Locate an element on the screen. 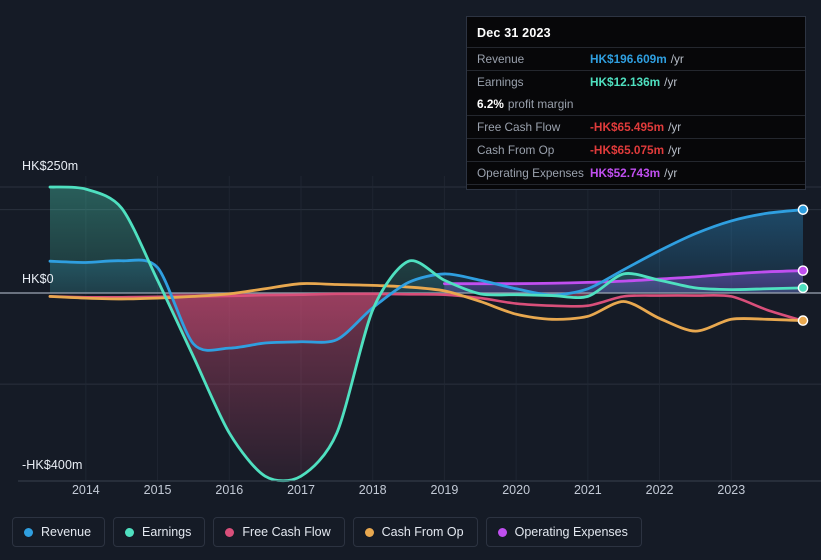 The image size is (821, 560). tooltip-date: Dec 31 2023 is located at coordinates (514, 33).